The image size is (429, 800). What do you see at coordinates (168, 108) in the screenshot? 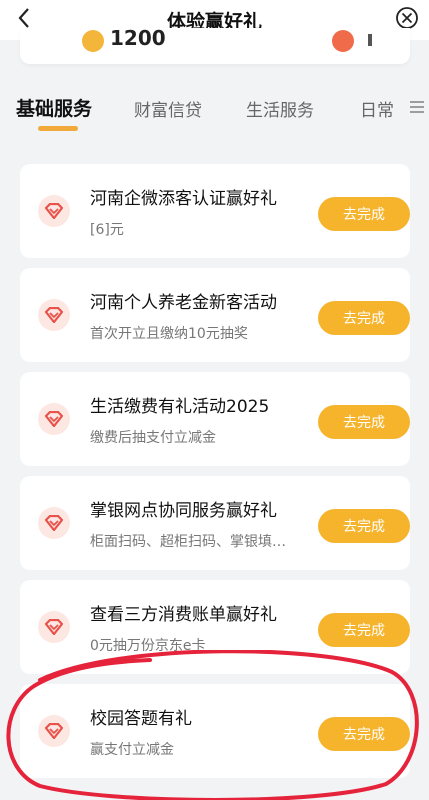
I see `tab-wealth-credit: 财富信贷` at bounding box center [168, 108].